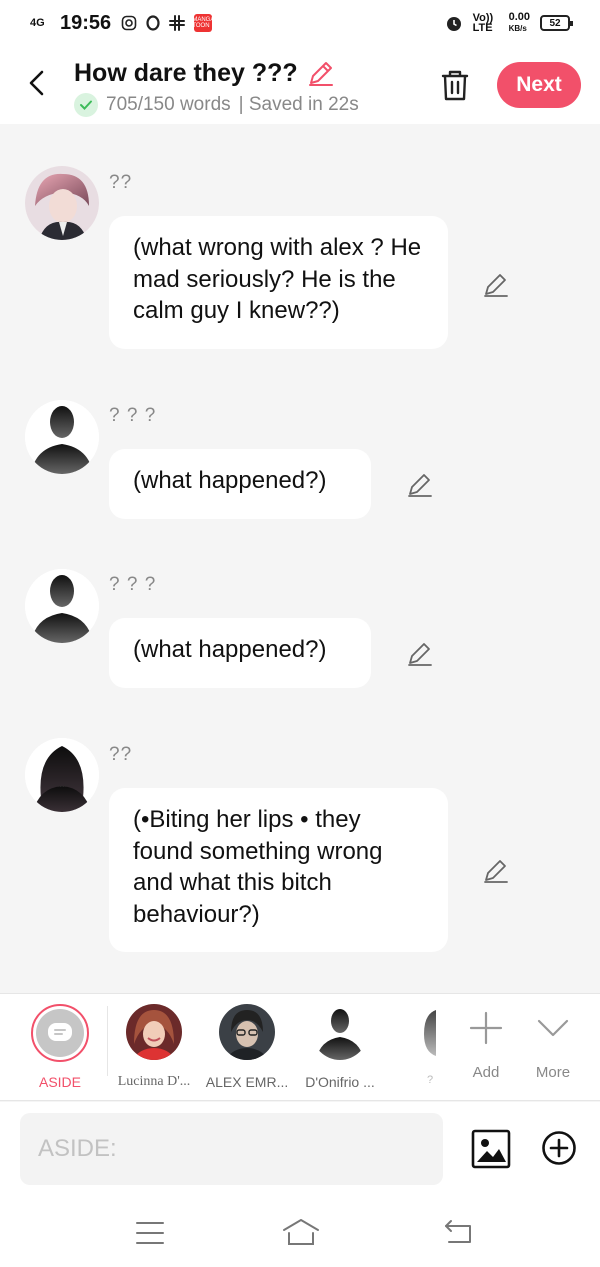 The height and width of the screenshot is (1267, 600). I want to click on system-navigation-bar, so click(300, 1233).